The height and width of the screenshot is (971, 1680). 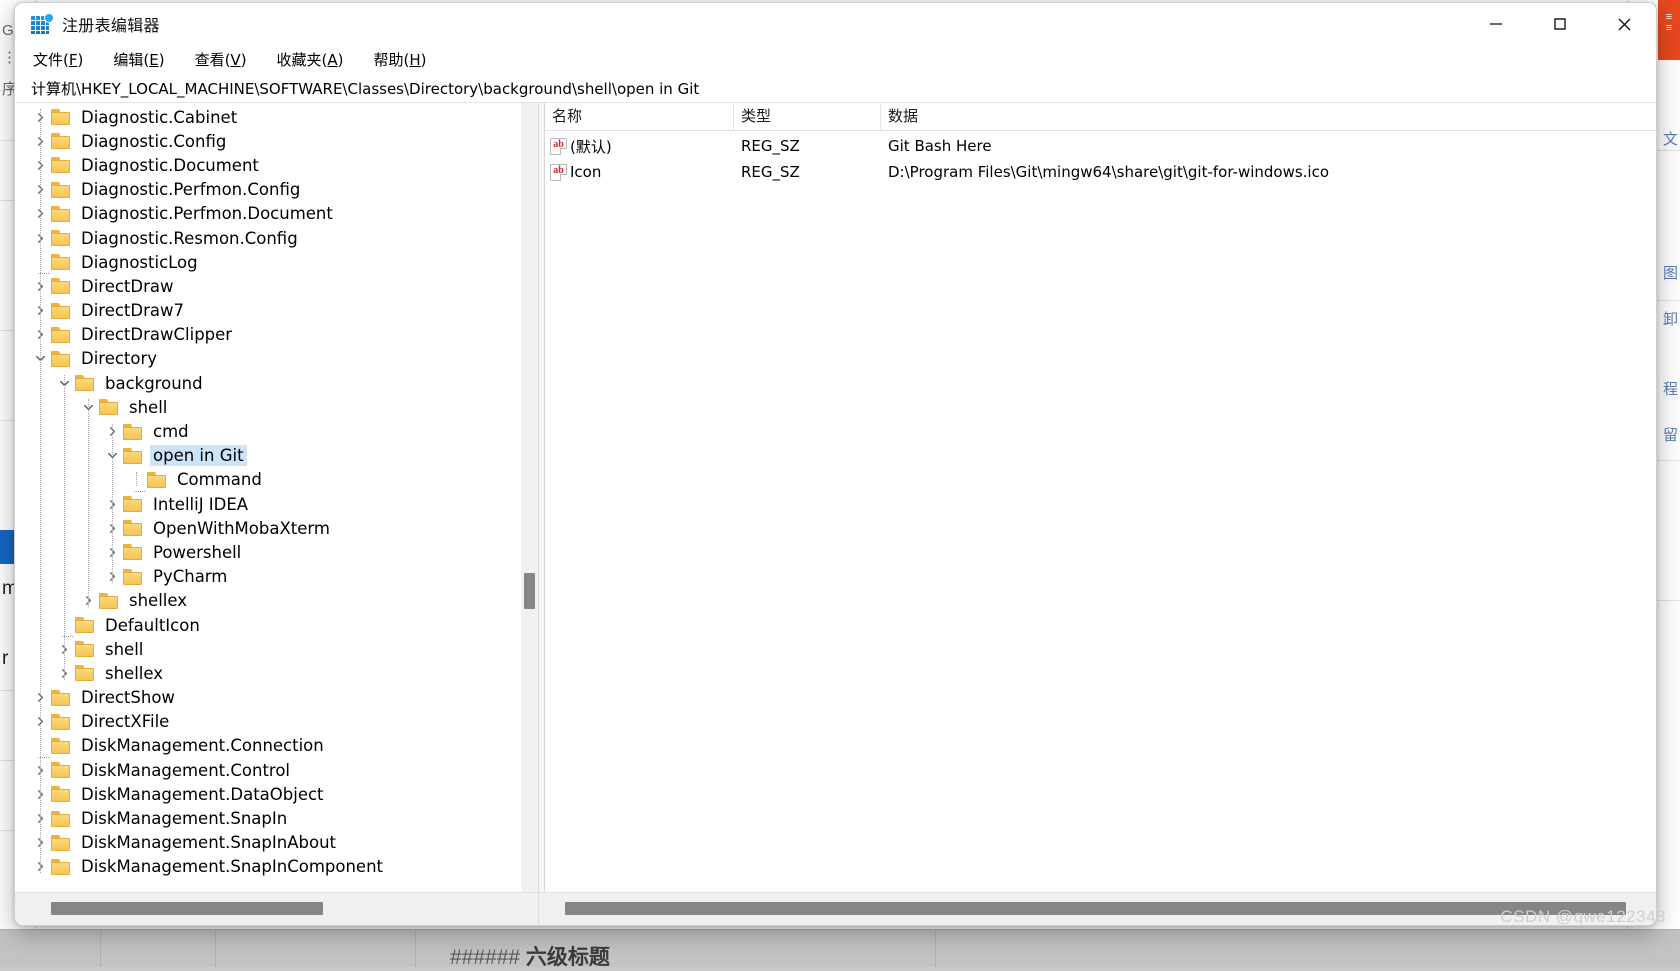 What do you see at coordinates (276, 383) in the screenshot?
I see `tree-item-background: background` at bounding box center [276, 383].